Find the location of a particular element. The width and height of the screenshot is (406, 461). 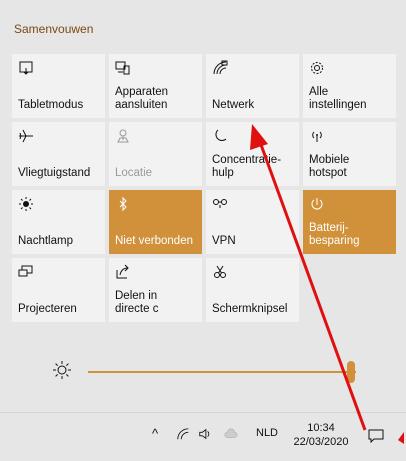

tile-label: Mobiele hotspot is located at coordinates (329, 166).